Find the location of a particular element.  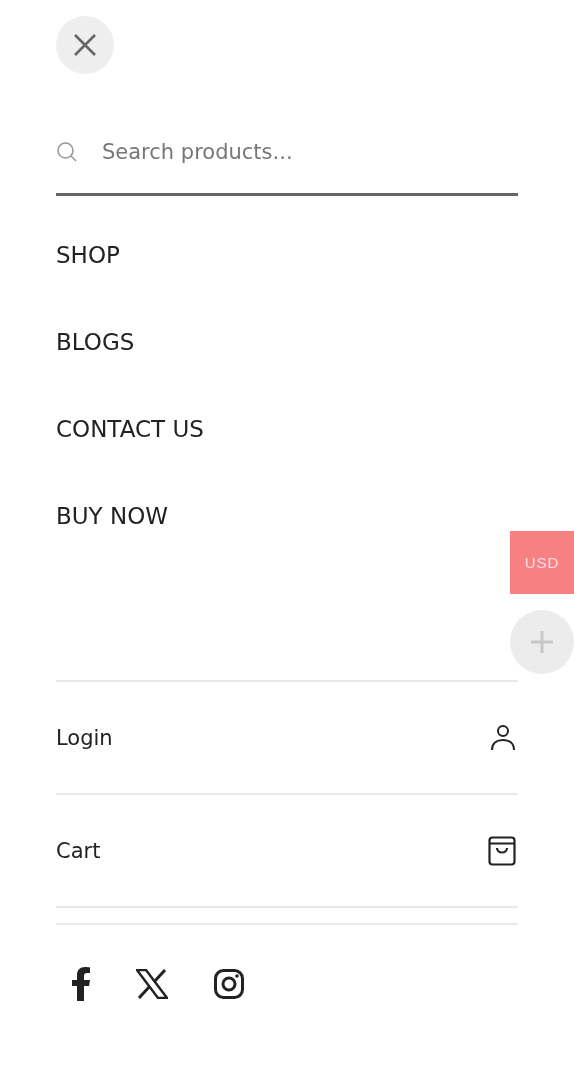

facebook-icon is located at coordinates (81, 984).